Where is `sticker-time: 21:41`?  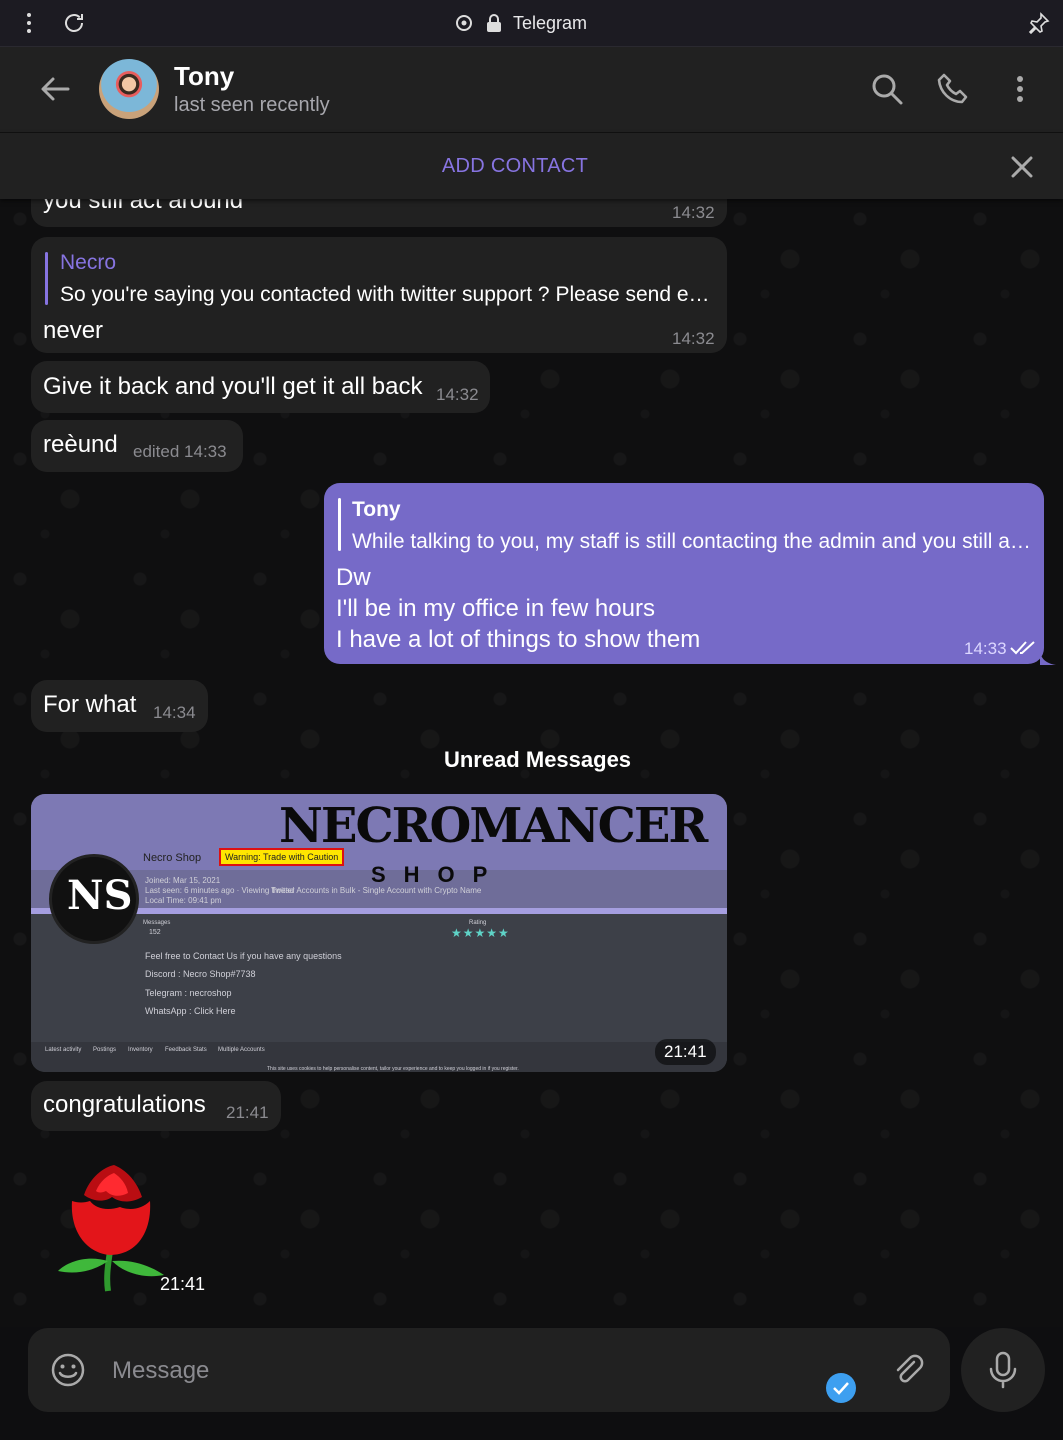
sticker-time: 21:41 is located at coordinates (183, 1284).